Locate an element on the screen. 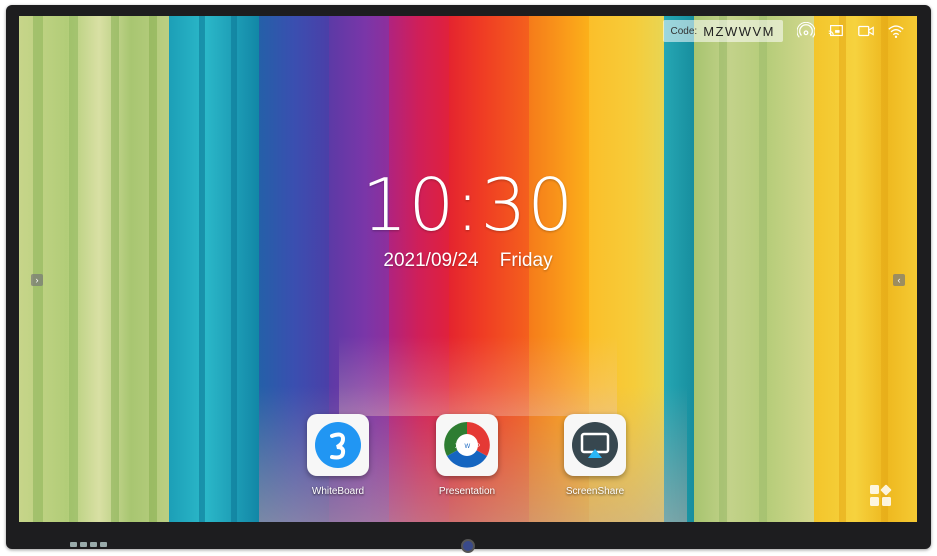 Image resolution: width=937 pixels, height=556 pixels. left-drawer-arrow: › is located at coordinates (37, 280).